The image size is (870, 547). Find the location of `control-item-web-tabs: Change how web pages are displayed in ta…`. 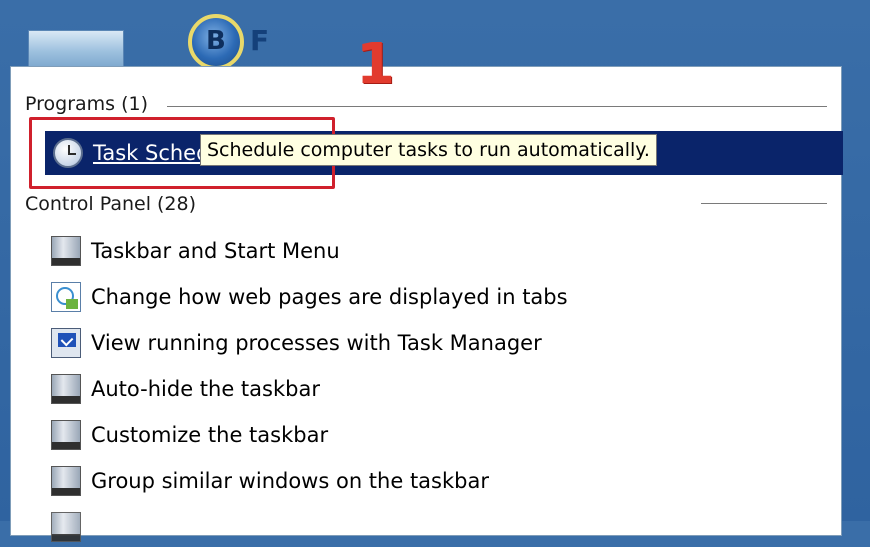

control-item-web-tabs: Change how web pages are displayed in ta… is located at coordinates (309, 297).